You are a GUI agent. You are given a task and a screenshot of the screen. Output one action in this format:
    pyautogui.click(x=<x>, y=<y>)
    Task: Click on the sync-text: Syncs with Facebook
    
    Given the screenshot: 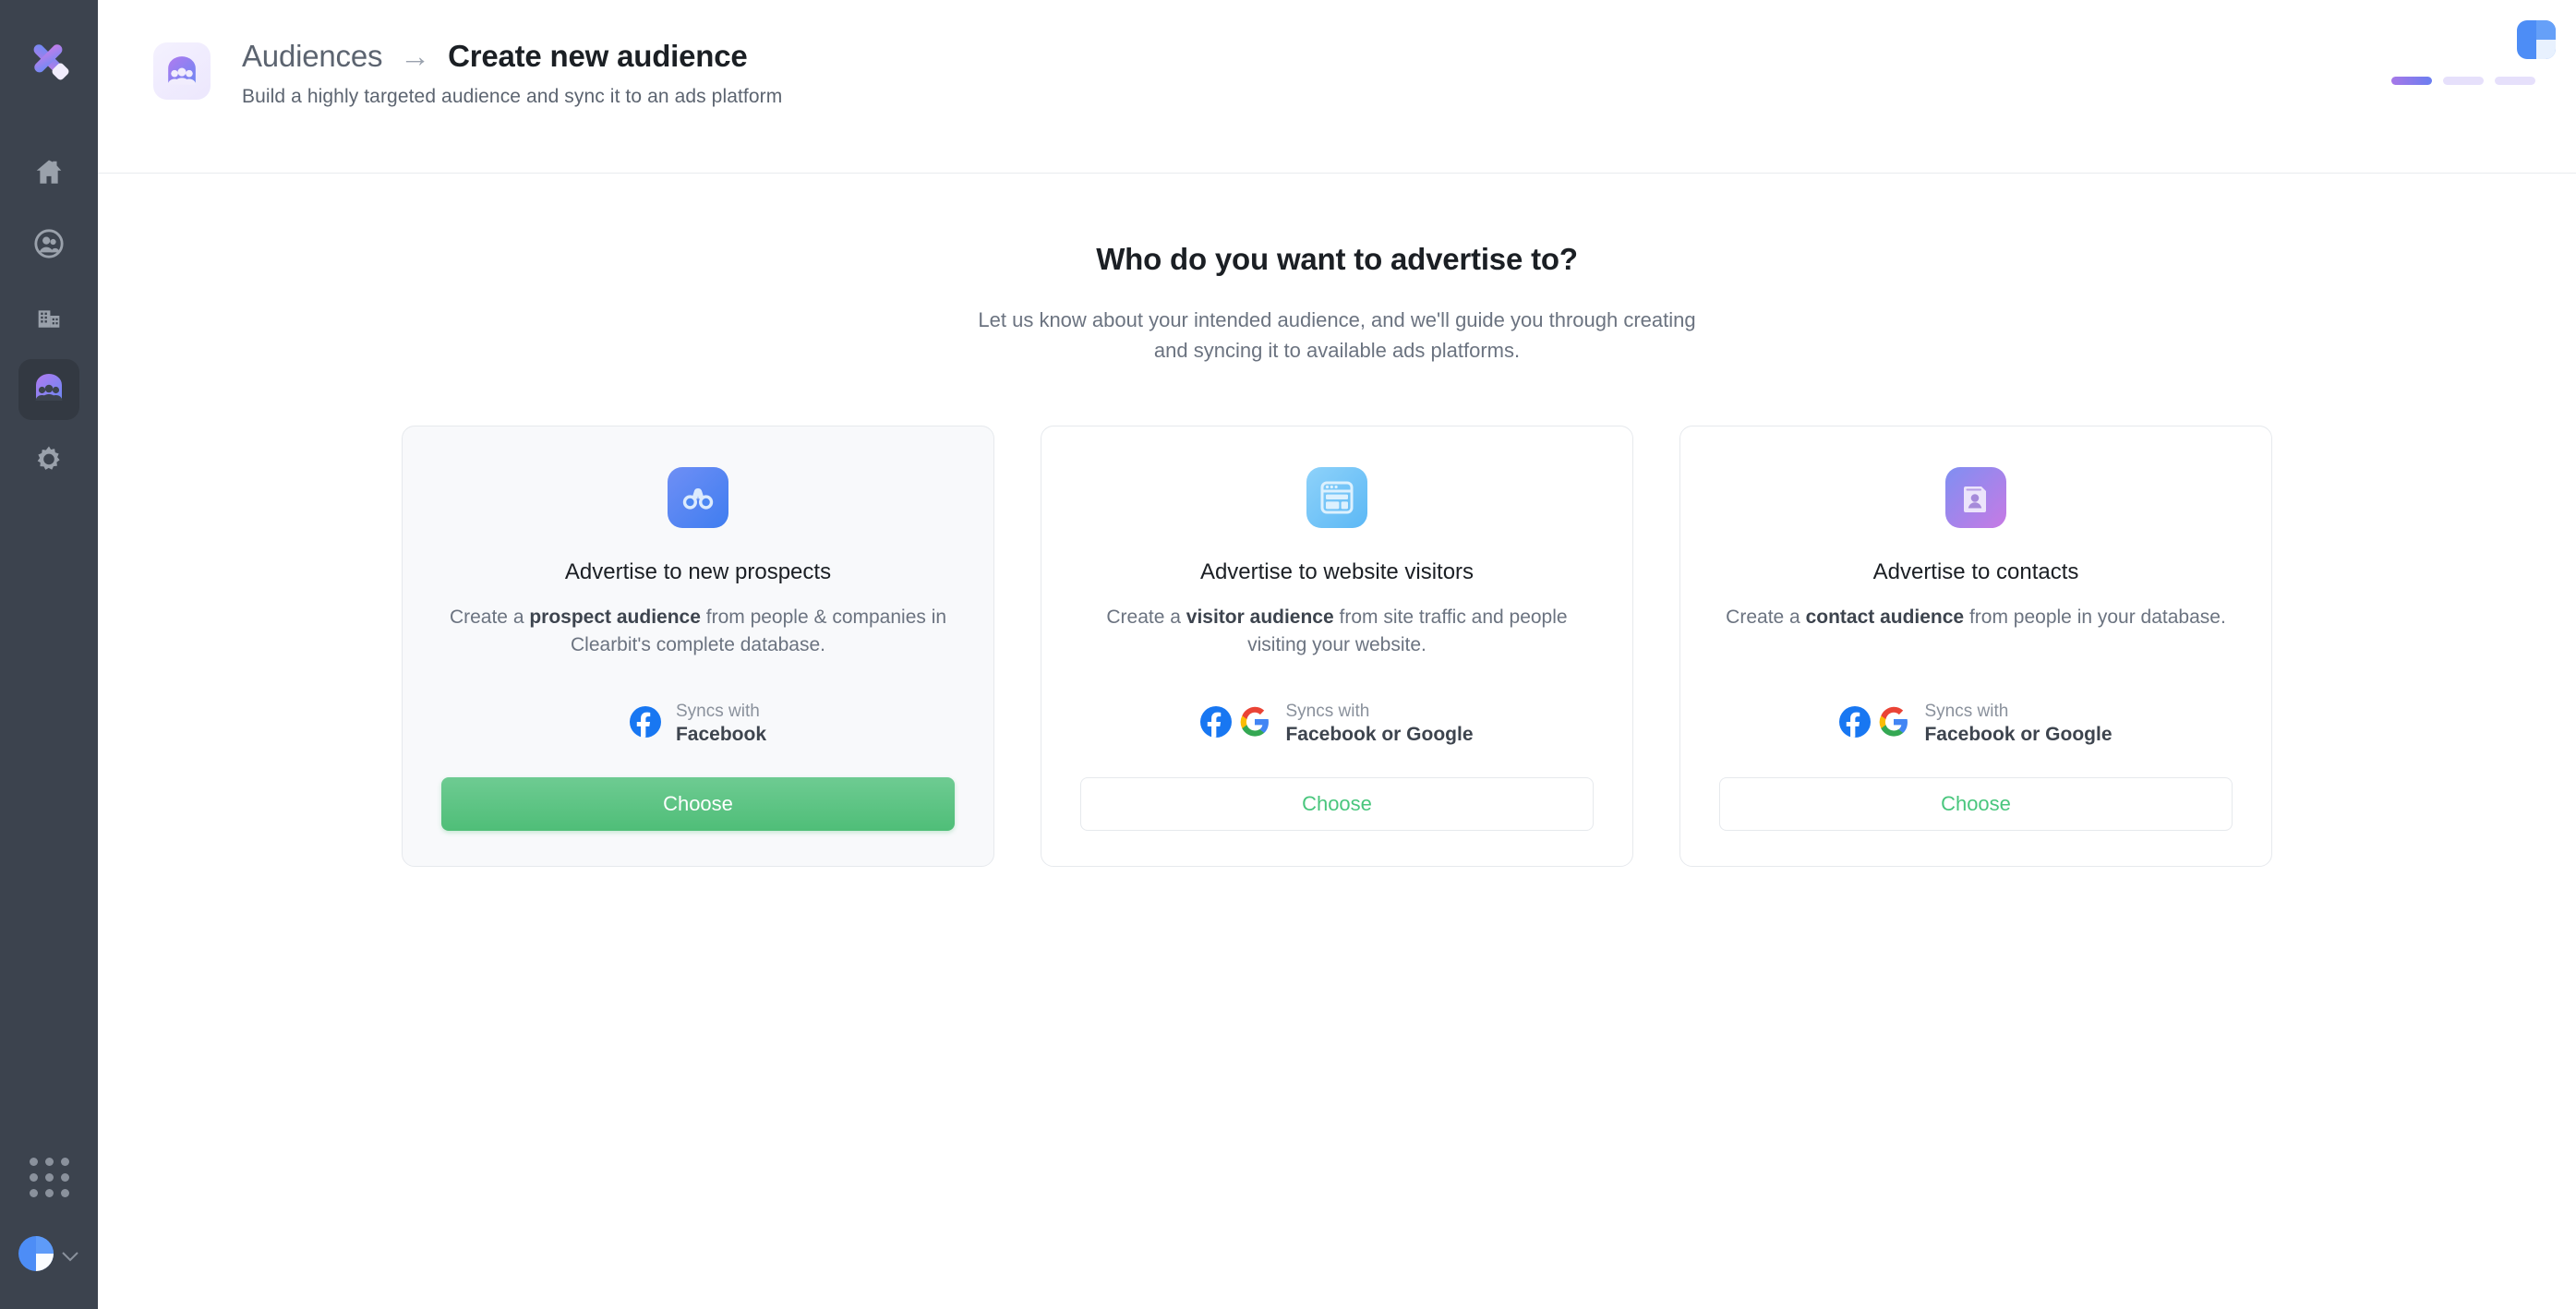 What is the action you would take?
    pyautogui.click(x=721, y=724)
    